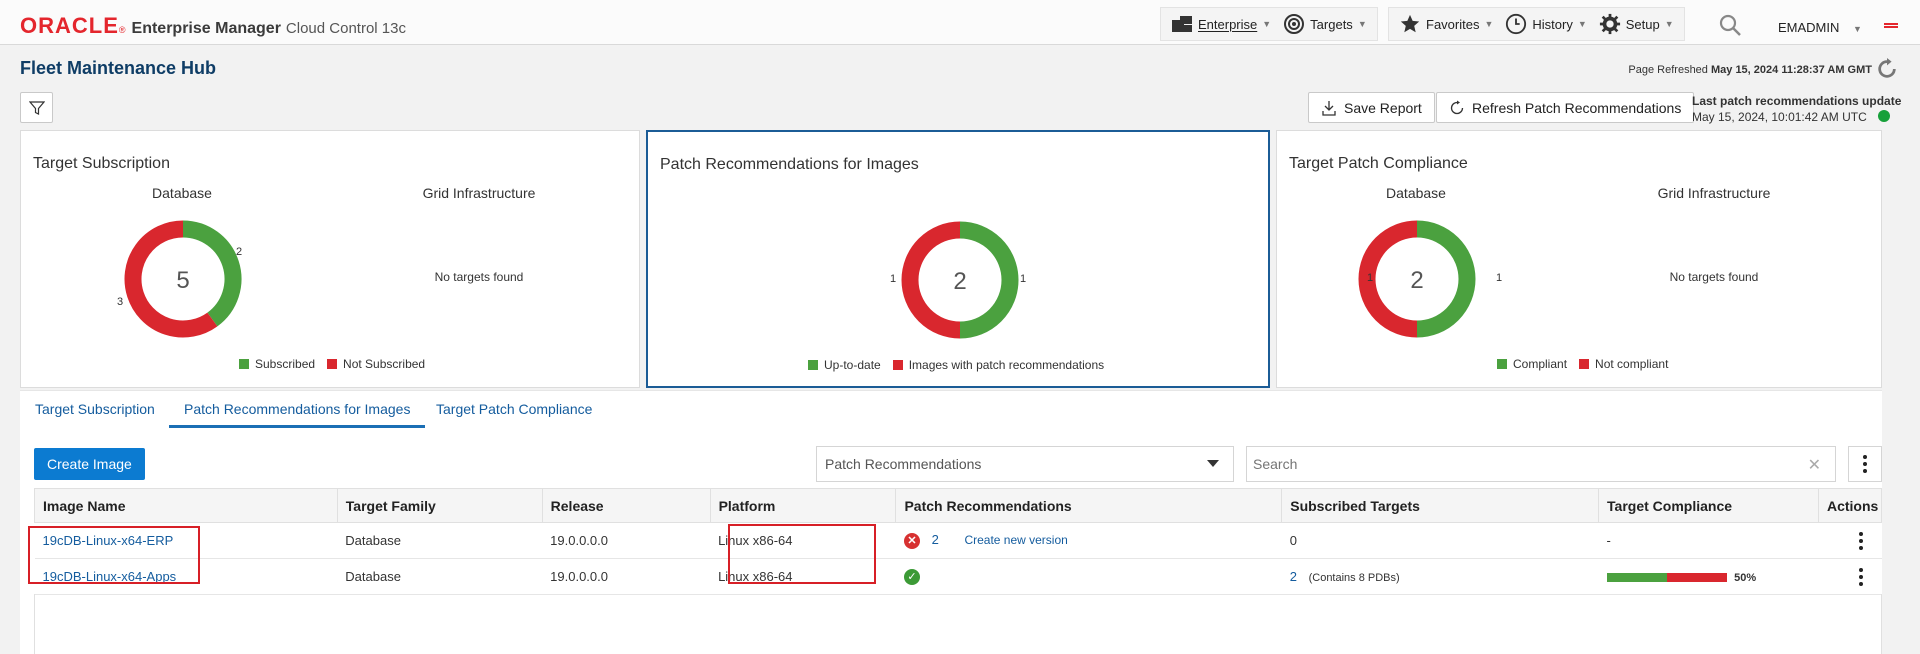 Image resolution: width=1920 pixels, height=654 pixels. I want to click on search-icon, so click(1730, 25).